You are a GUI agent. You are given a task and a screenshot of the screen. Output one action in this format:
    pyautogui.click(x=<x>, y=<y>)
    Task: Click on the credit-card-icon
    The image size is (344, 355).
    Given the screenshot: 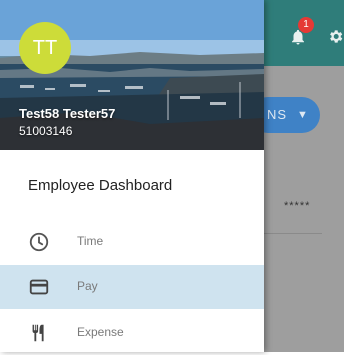 What is the action you would take?
    pyautogui.click(x=39, y=287)
    